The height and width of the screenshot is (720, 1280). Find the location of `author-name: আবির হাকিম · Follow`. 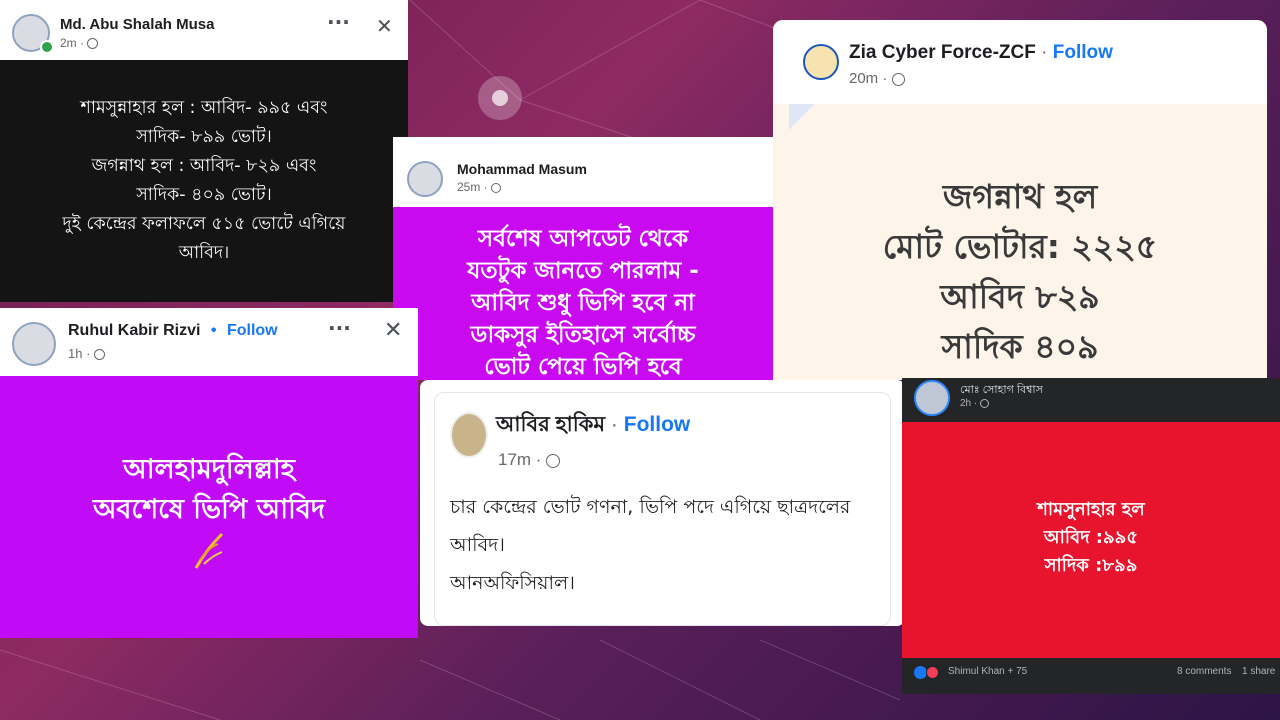

author-name: আবির হাকিম · Follow is located at coordinates (593, 425).